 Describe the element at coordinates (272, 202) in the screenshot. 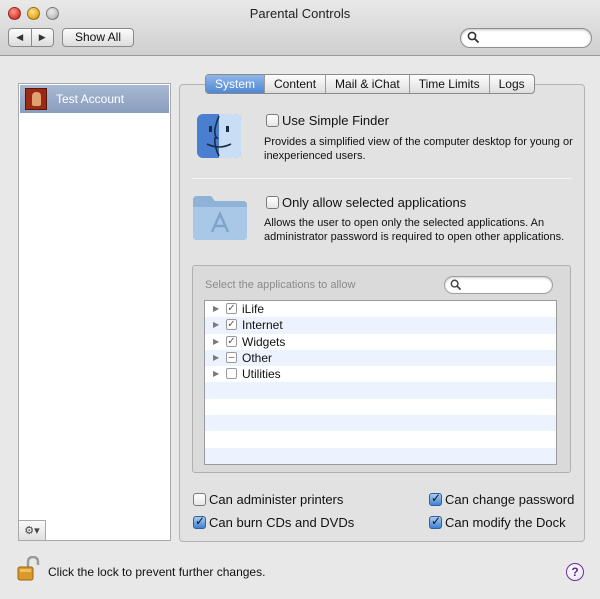

I see `only-selected-apps-checkbox` at that location.